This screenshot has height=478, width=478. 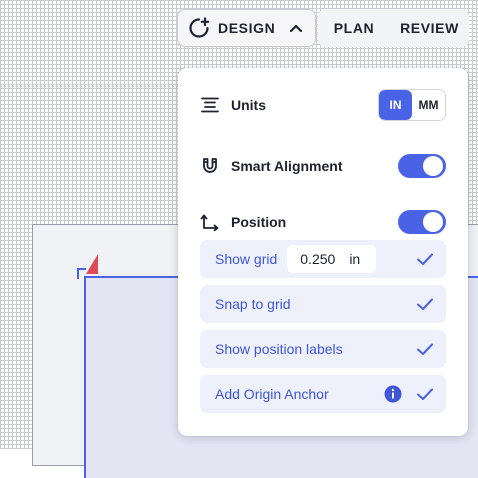 I want to click on plan-mode-button: PLAN, so click(x=354, y=28).